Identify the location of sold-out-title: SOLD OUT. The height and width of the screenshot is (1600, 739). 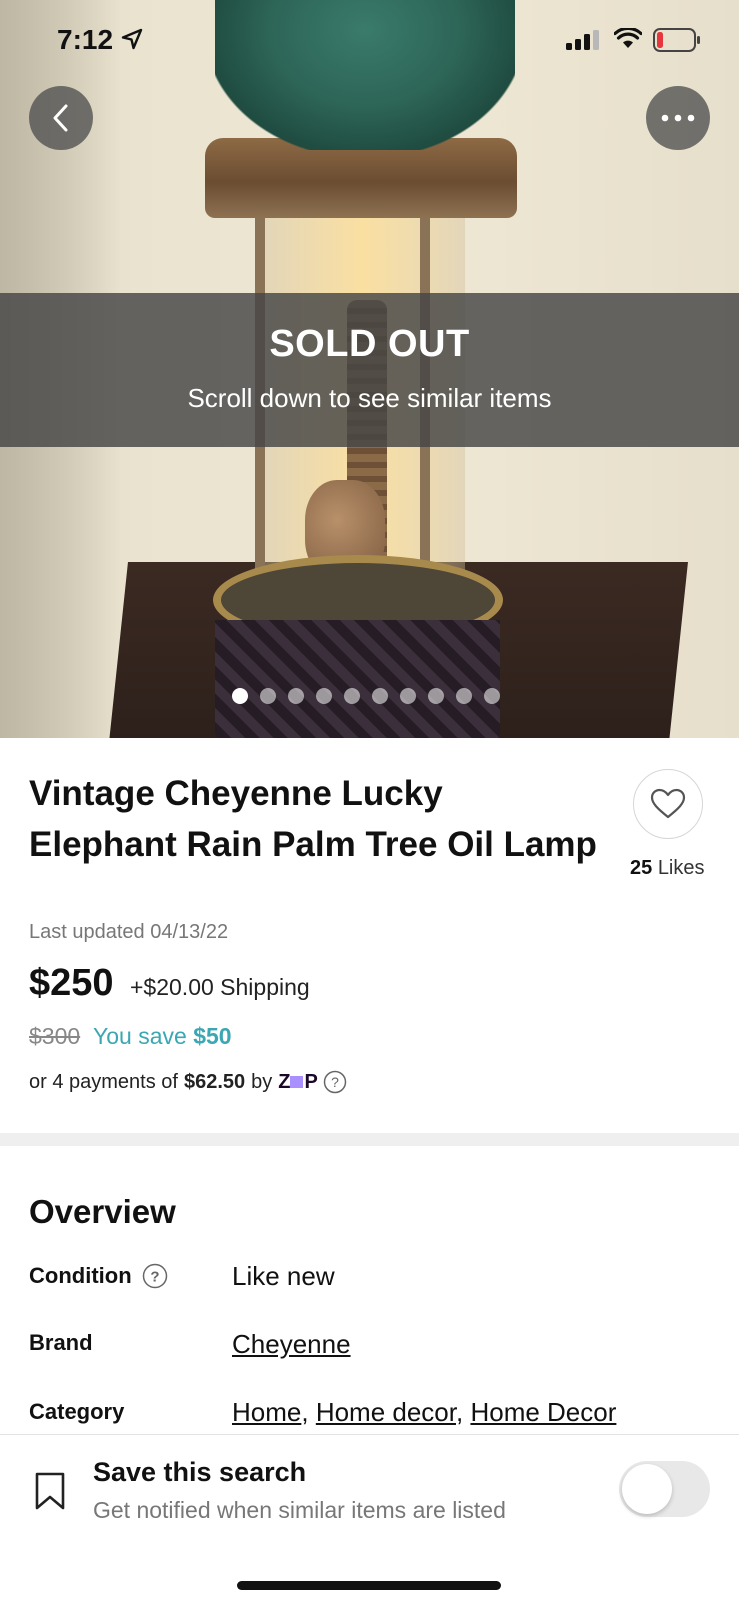
(369, 344).